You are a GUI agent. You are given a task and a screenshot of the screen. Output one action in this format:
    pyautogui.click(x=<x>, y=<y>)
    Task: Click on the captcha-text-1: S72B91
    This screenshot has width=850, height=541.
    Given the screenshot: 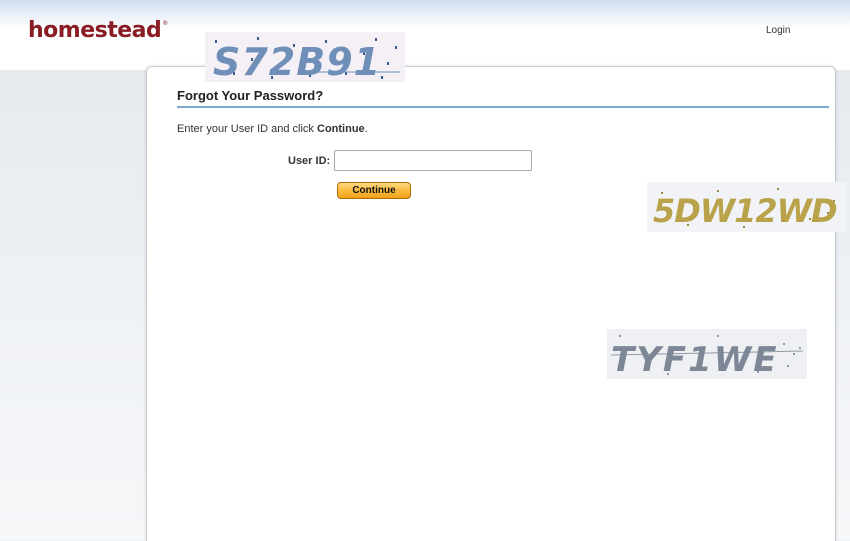 What is the action you would take?
    pyautogui.click(x=297, y=61)
    